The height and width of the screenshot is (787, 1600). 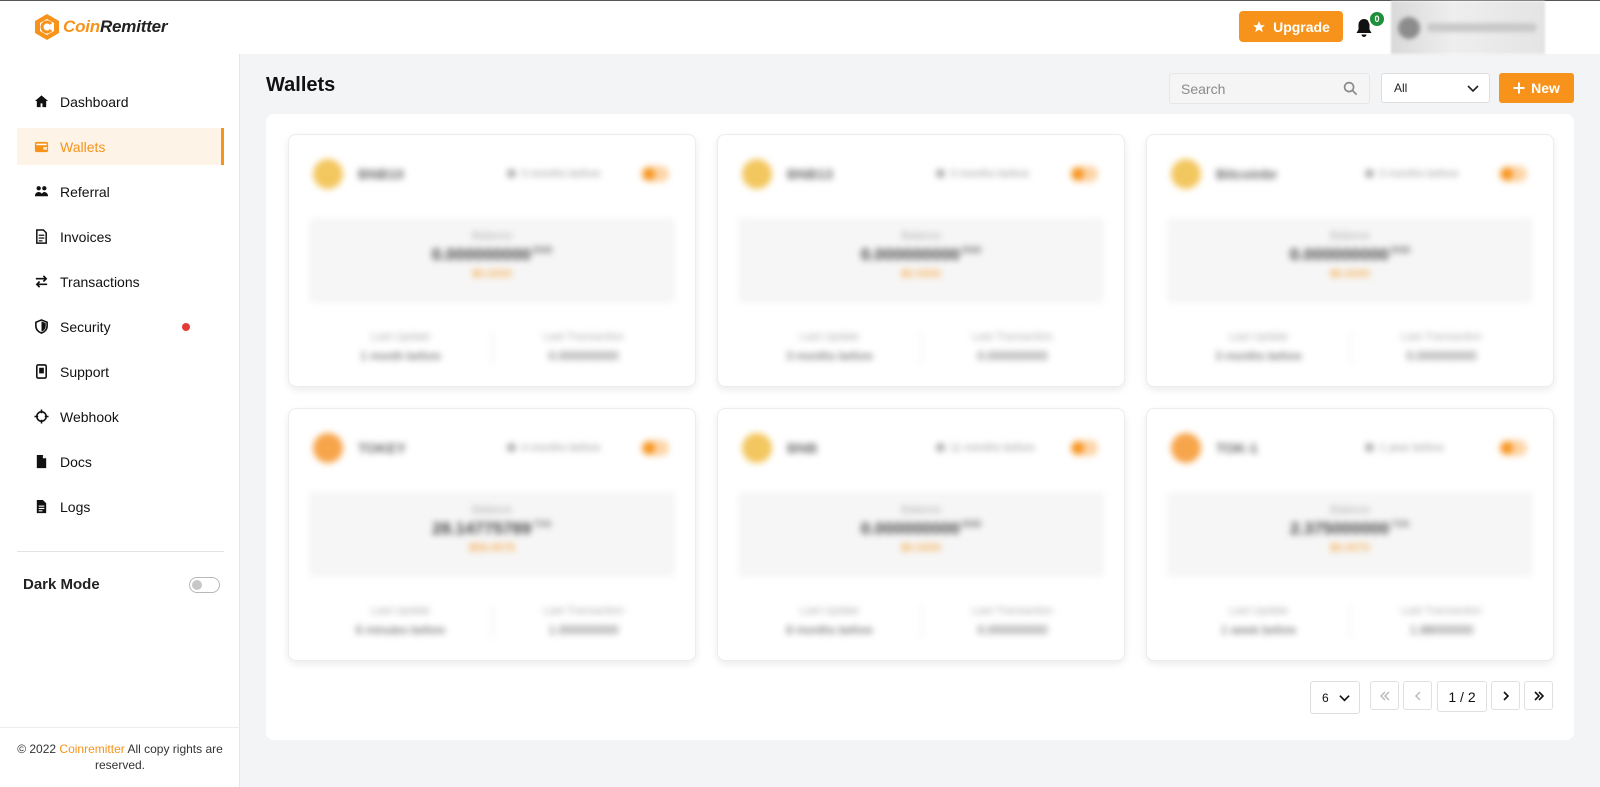 I want to click on balance-unit: BNB, so click(x=971, y=524).